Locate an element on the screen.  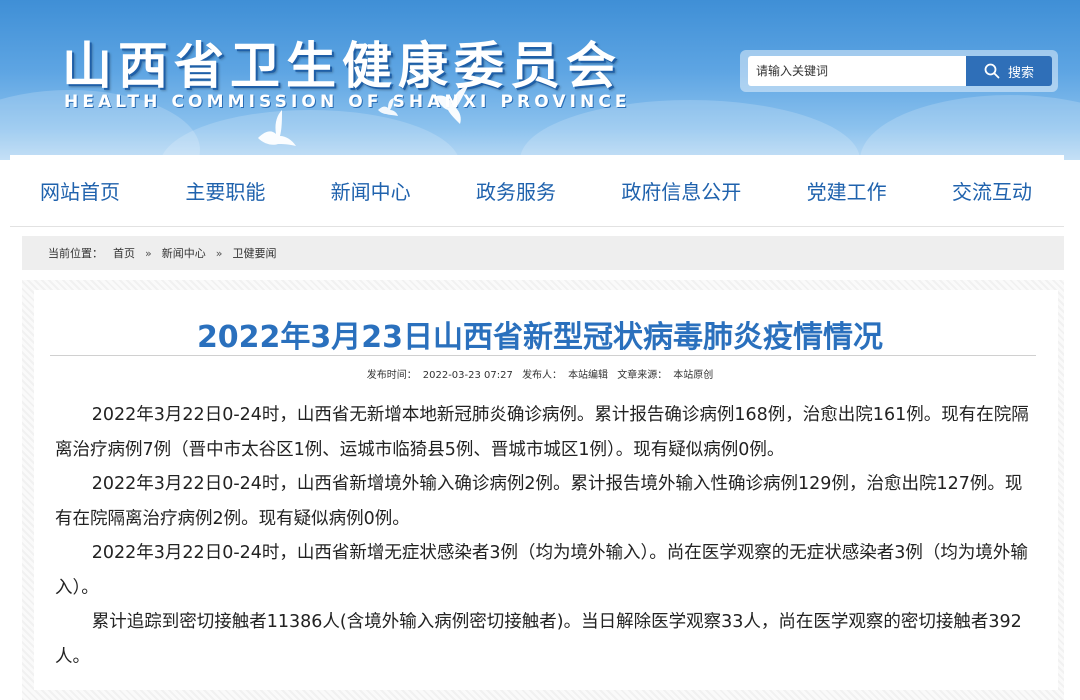
search-input is located at coordinates (857, 71).